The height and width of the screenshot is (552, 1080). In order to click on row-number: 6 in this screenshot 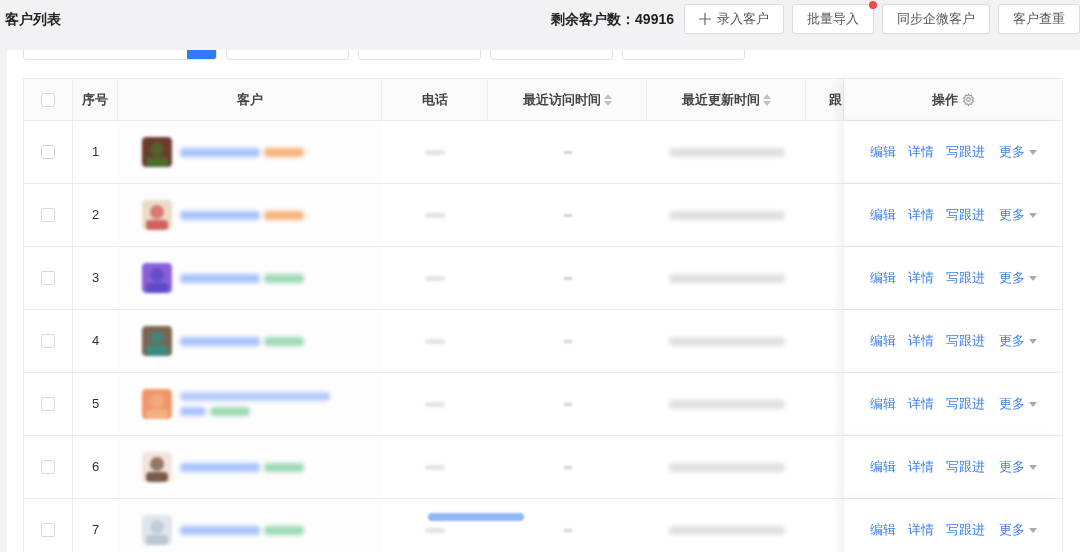, I will do `click(95, 467)`.